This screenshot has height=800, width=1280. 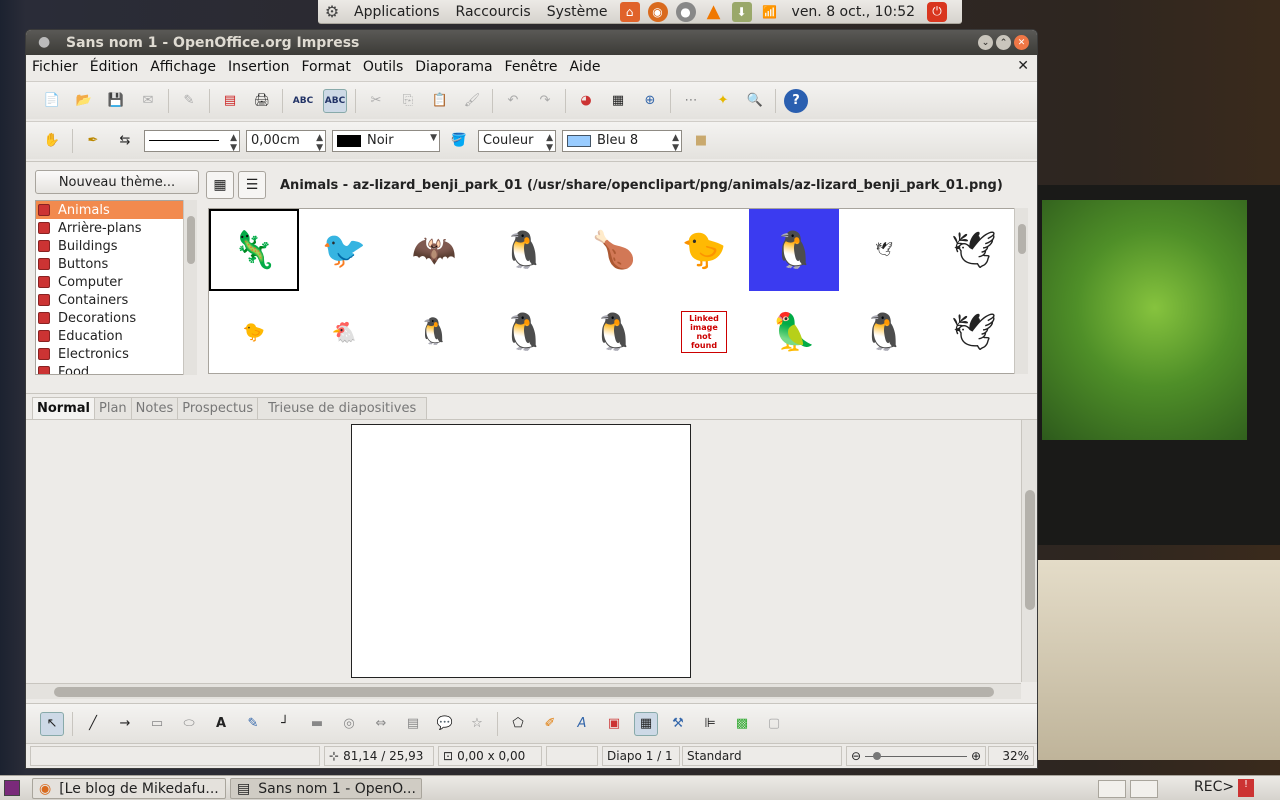 I want to click on theme-item-electronics: Electronics, so click(x=116, y=354).